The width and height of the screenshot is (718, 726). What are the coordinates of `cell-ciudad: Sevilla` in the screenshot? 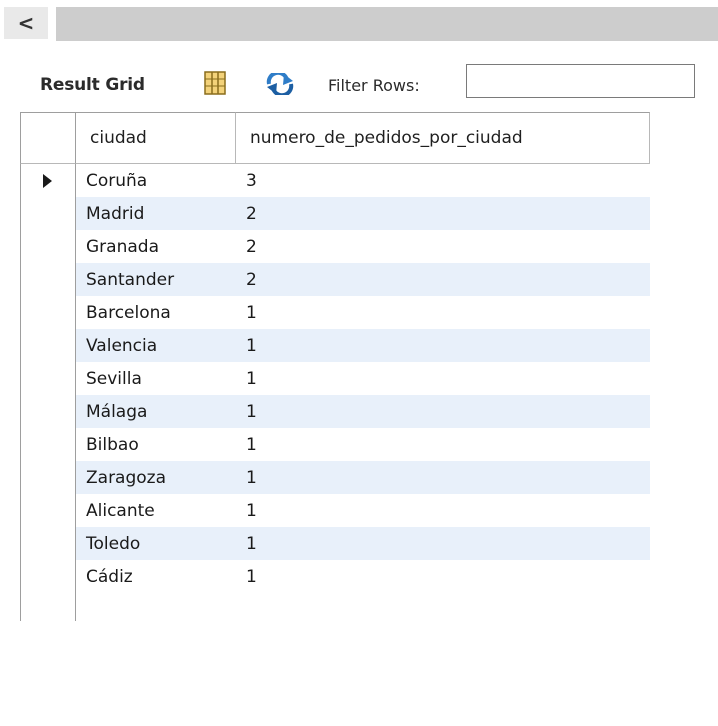 It's located at (156, 378).